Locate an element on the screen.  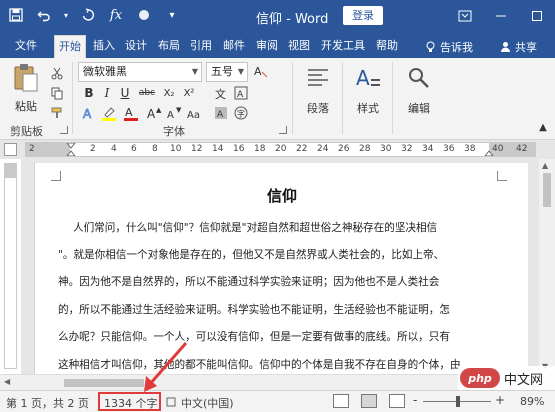
change-case-icon: Aa is located at coordinates (195, 113).